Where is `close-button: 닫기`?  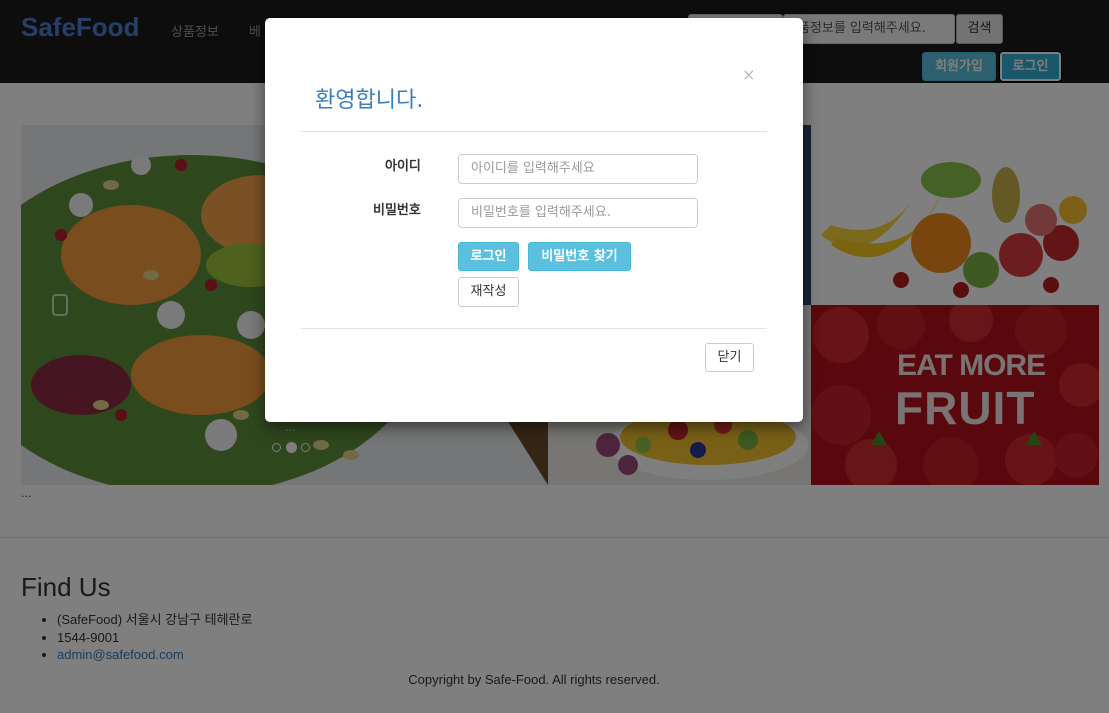
close-button: 닫기 is located at coordinates (729, 357).